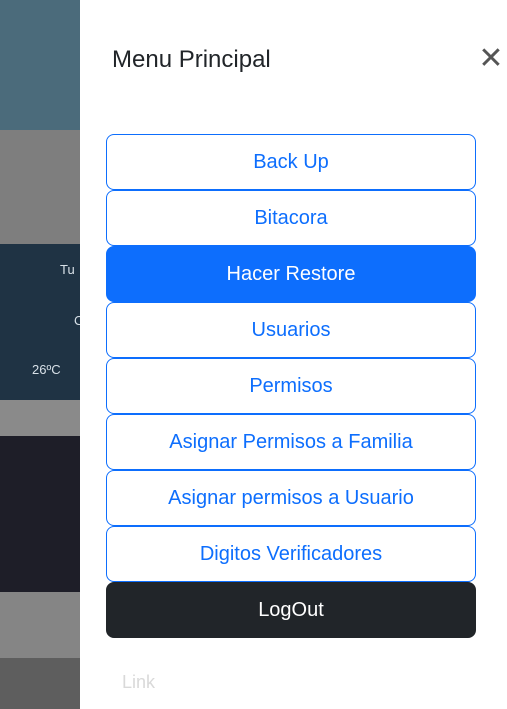 This screenshot has height=709, width=507. I want to click on background-dark-panel, so click(40, 514).